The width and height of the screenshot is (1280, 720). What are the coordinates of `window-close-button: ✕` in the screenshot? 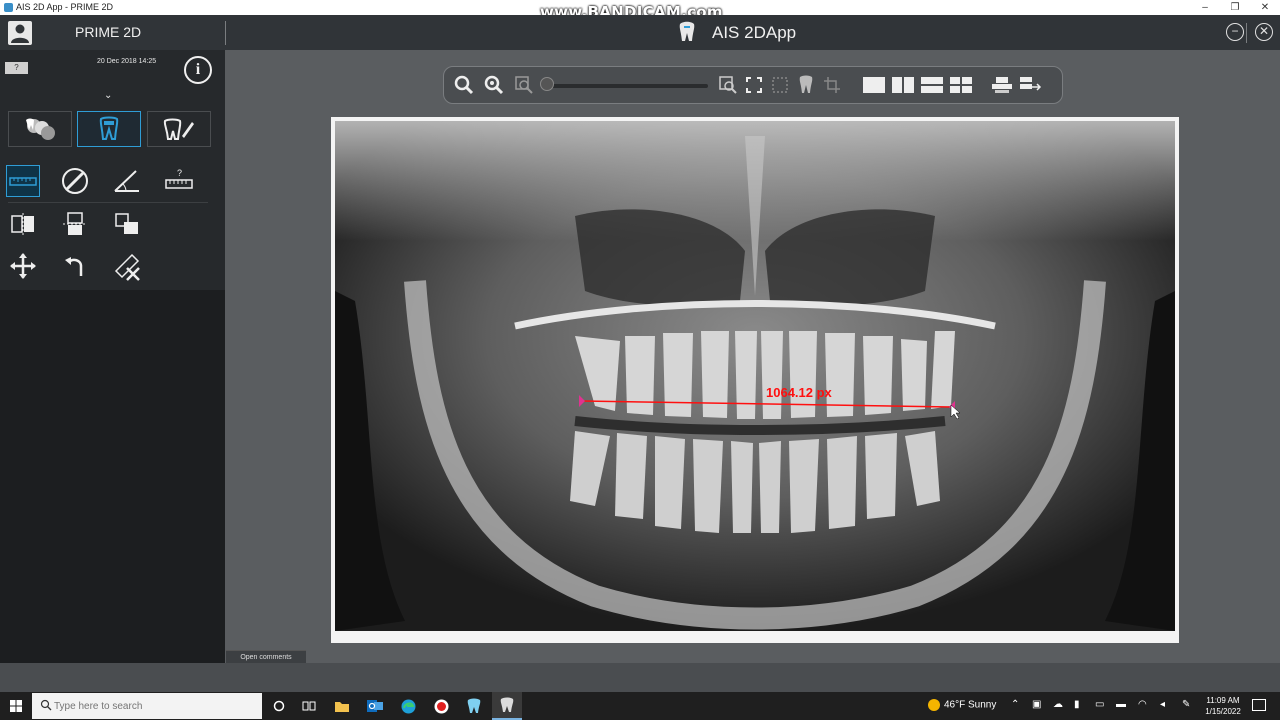 It's located at (1265, 7).